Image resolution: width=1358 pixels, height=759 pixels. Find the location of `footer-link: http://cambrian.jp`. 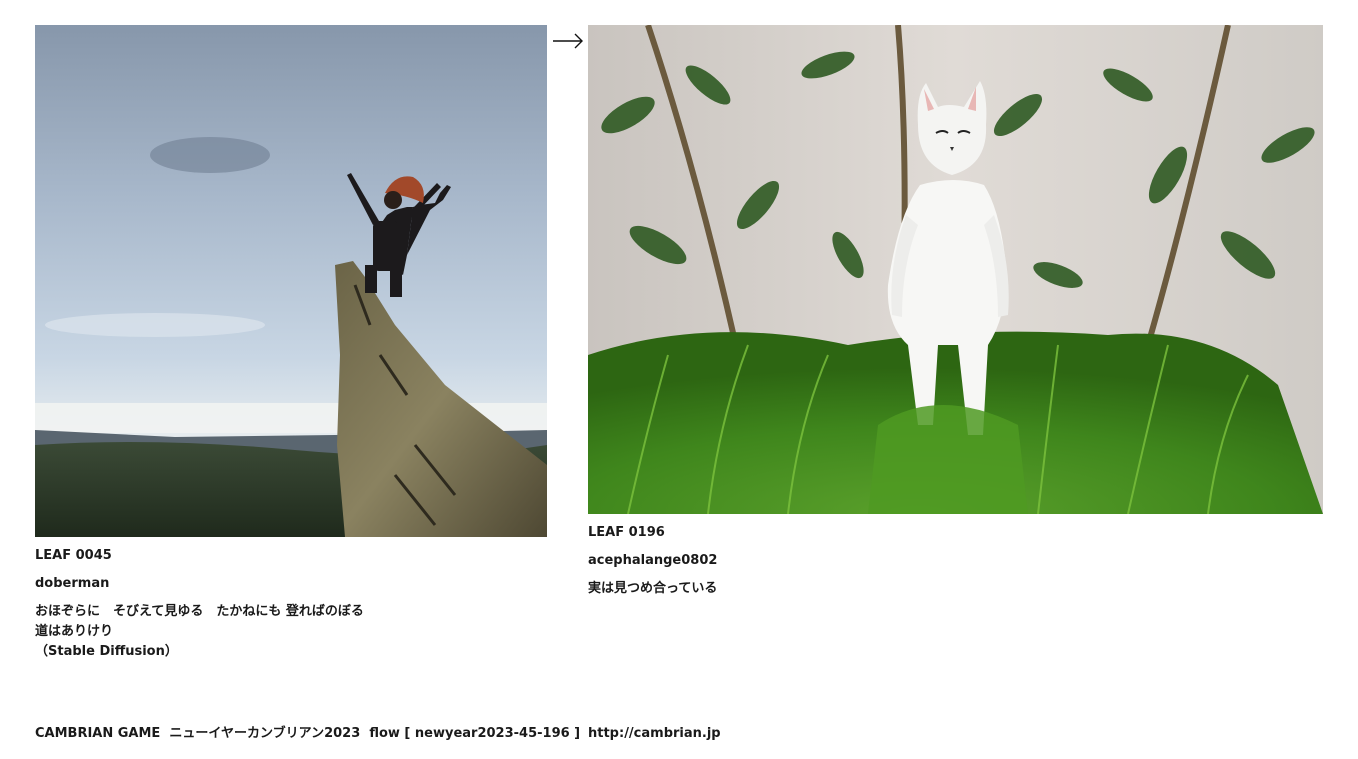

footer-link: http://cambrian.jp is located at coordinates (654, 733).